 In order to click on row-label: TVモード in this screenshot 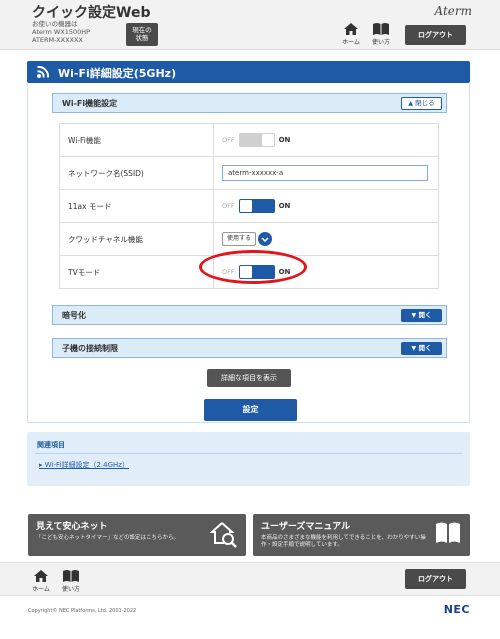, I will do `click(136, 272)`.